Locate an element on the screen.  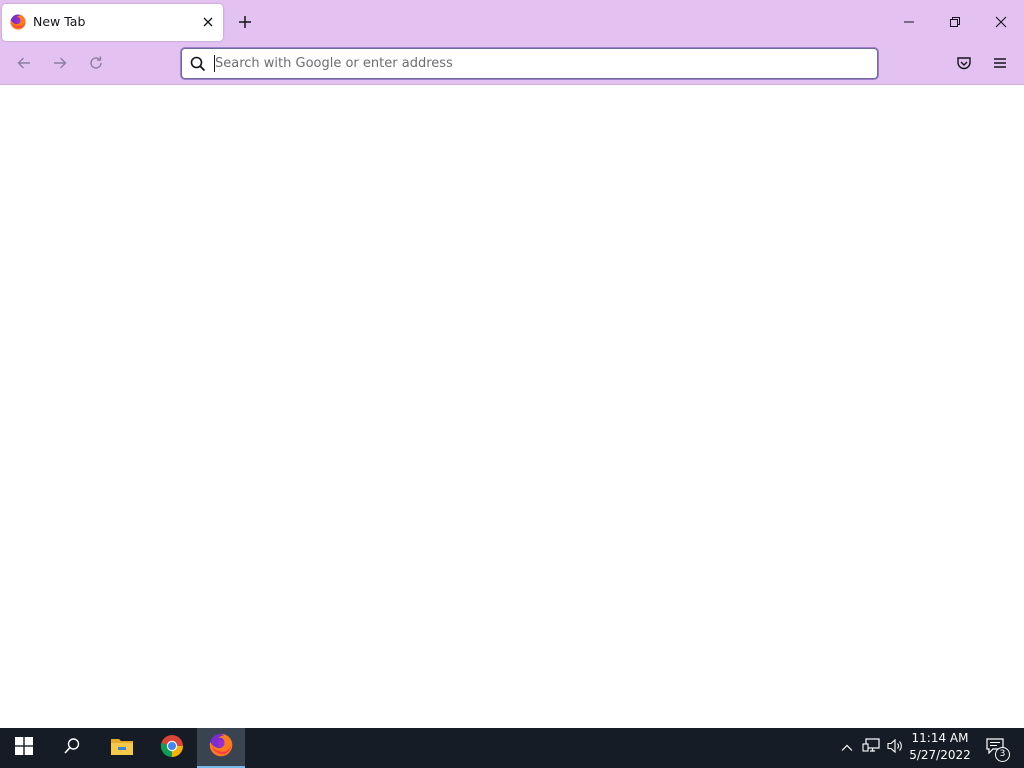
taskbar-firefox is located at coordinates (221, 748).